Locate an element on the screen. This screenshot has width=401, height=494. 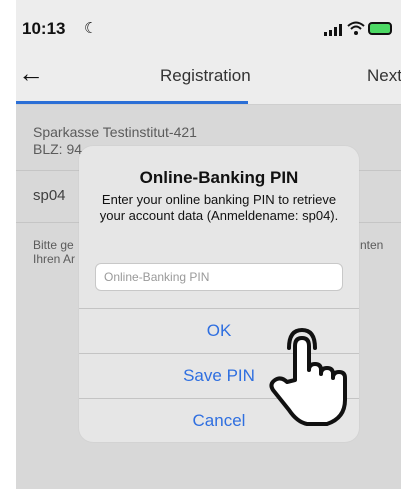
bottom-edge is located at coordinates (208, 491).